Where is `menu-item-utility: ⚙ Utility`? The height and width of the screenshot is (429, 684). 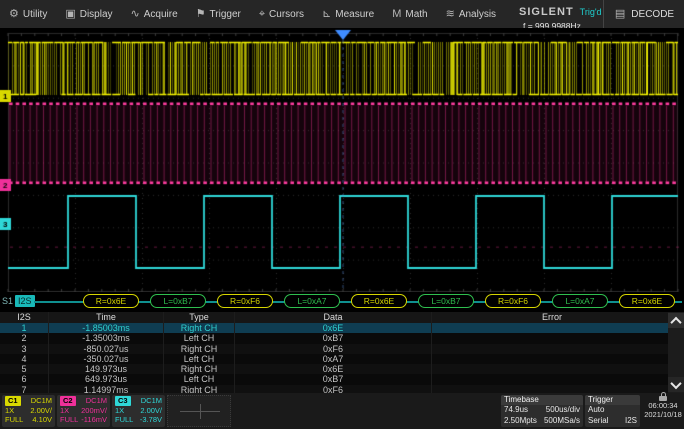 menu-item-utility: ⚙ Utility is located at coordinates (28, 14).